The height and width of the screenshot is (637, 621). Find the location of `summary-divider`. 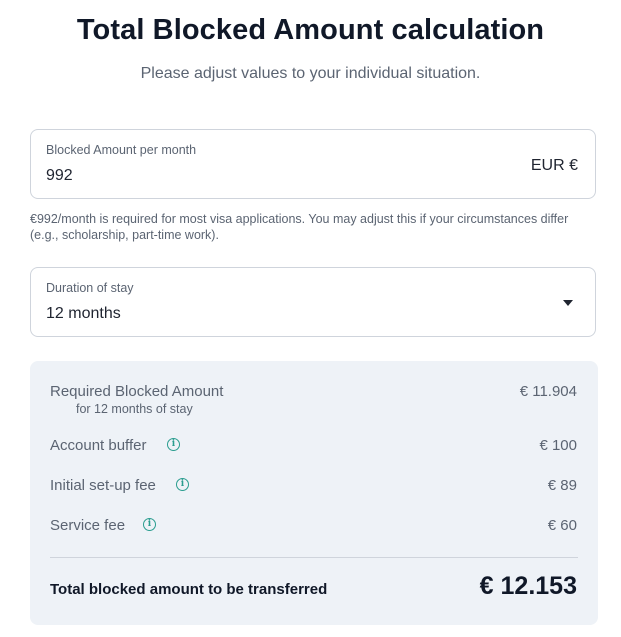

summary-divider is located at coordinates (314, 557).